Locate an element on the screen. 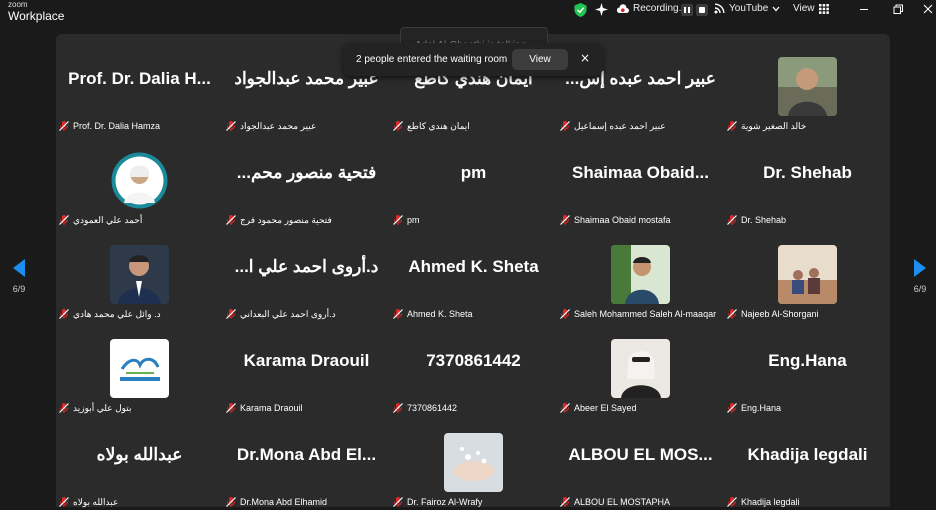  brand-top: zoom is located at coordinates (18, 4).